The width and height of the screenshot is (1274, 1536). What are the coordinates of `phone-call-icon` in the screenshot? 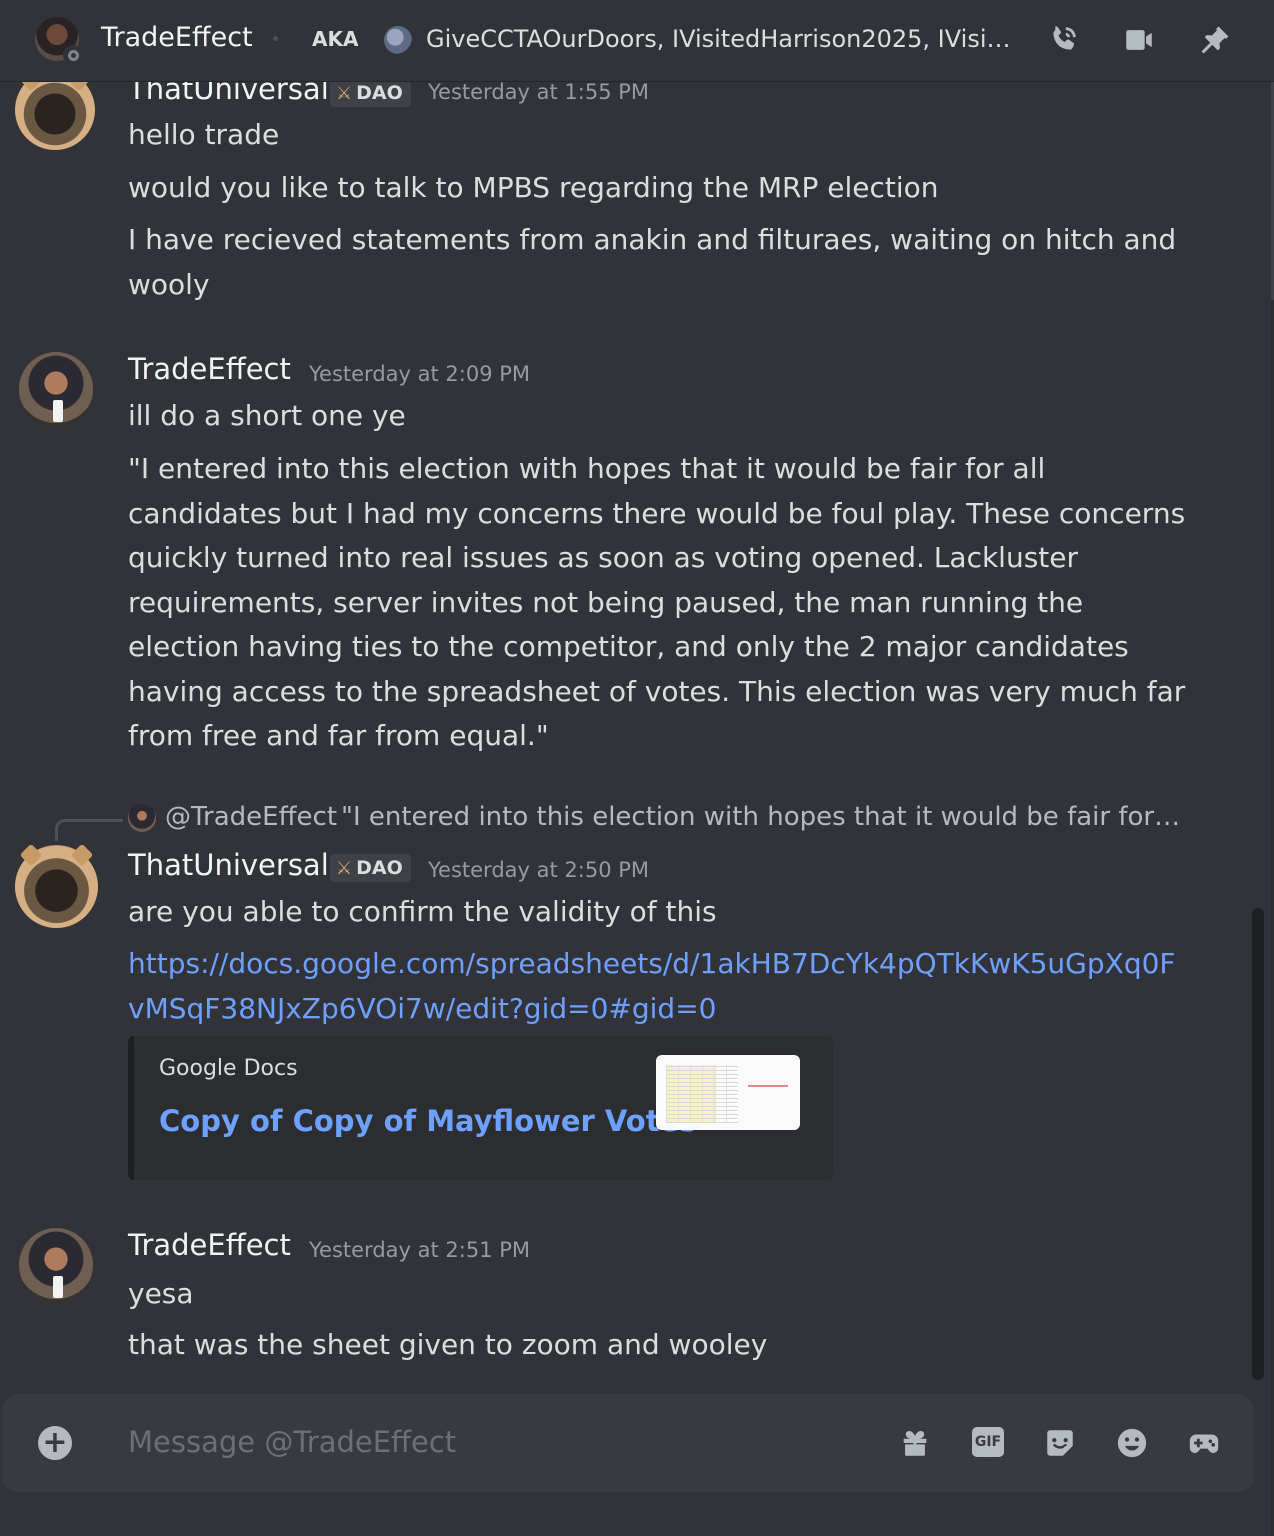 It's located at (1063, 40).